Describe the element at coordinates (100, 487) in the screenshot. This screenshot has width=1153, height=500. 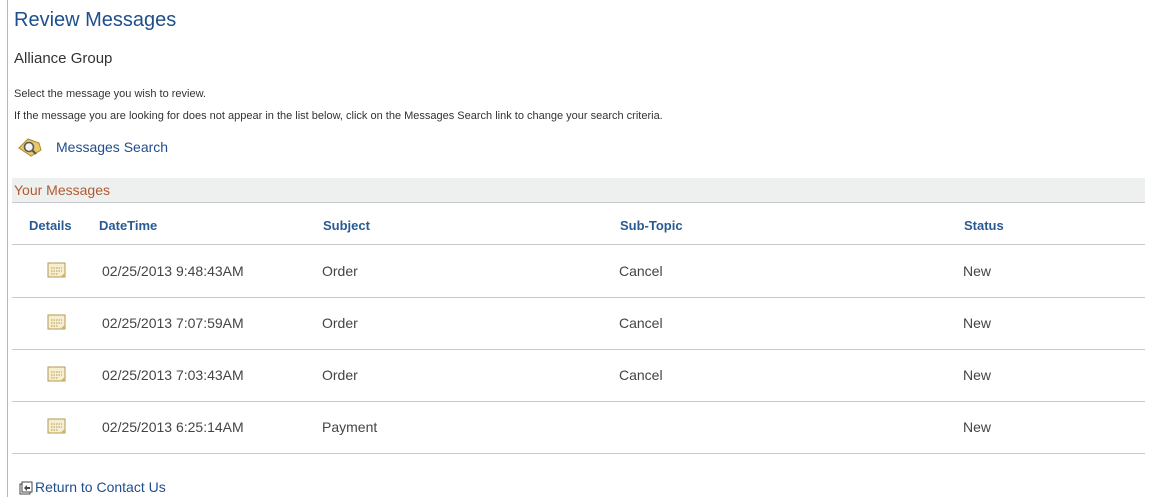
I see `return-link-label: Return to Contact Us` at that location.